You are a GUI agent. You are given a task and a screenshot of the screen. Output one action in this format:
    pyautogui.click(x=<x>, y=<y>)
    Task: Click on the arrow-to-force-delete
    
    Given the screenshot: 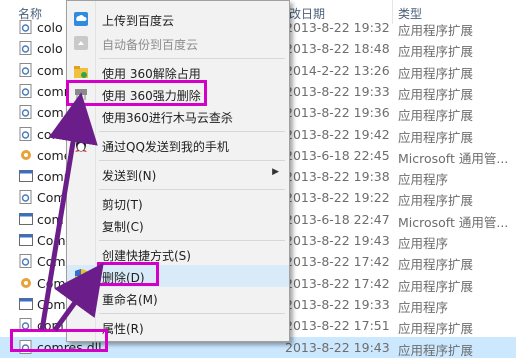 What is the action you would take?
    pyautogui.click(x=68, y=211)
    